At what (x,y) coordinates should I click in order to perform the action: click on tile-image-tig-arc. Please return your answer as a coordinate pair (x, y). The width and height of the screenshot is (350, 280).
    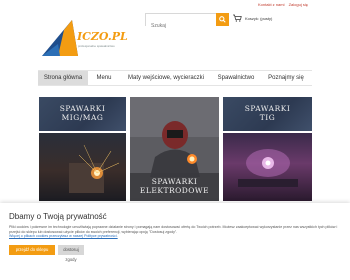
    Looking at the image, I should click on (267, 167).